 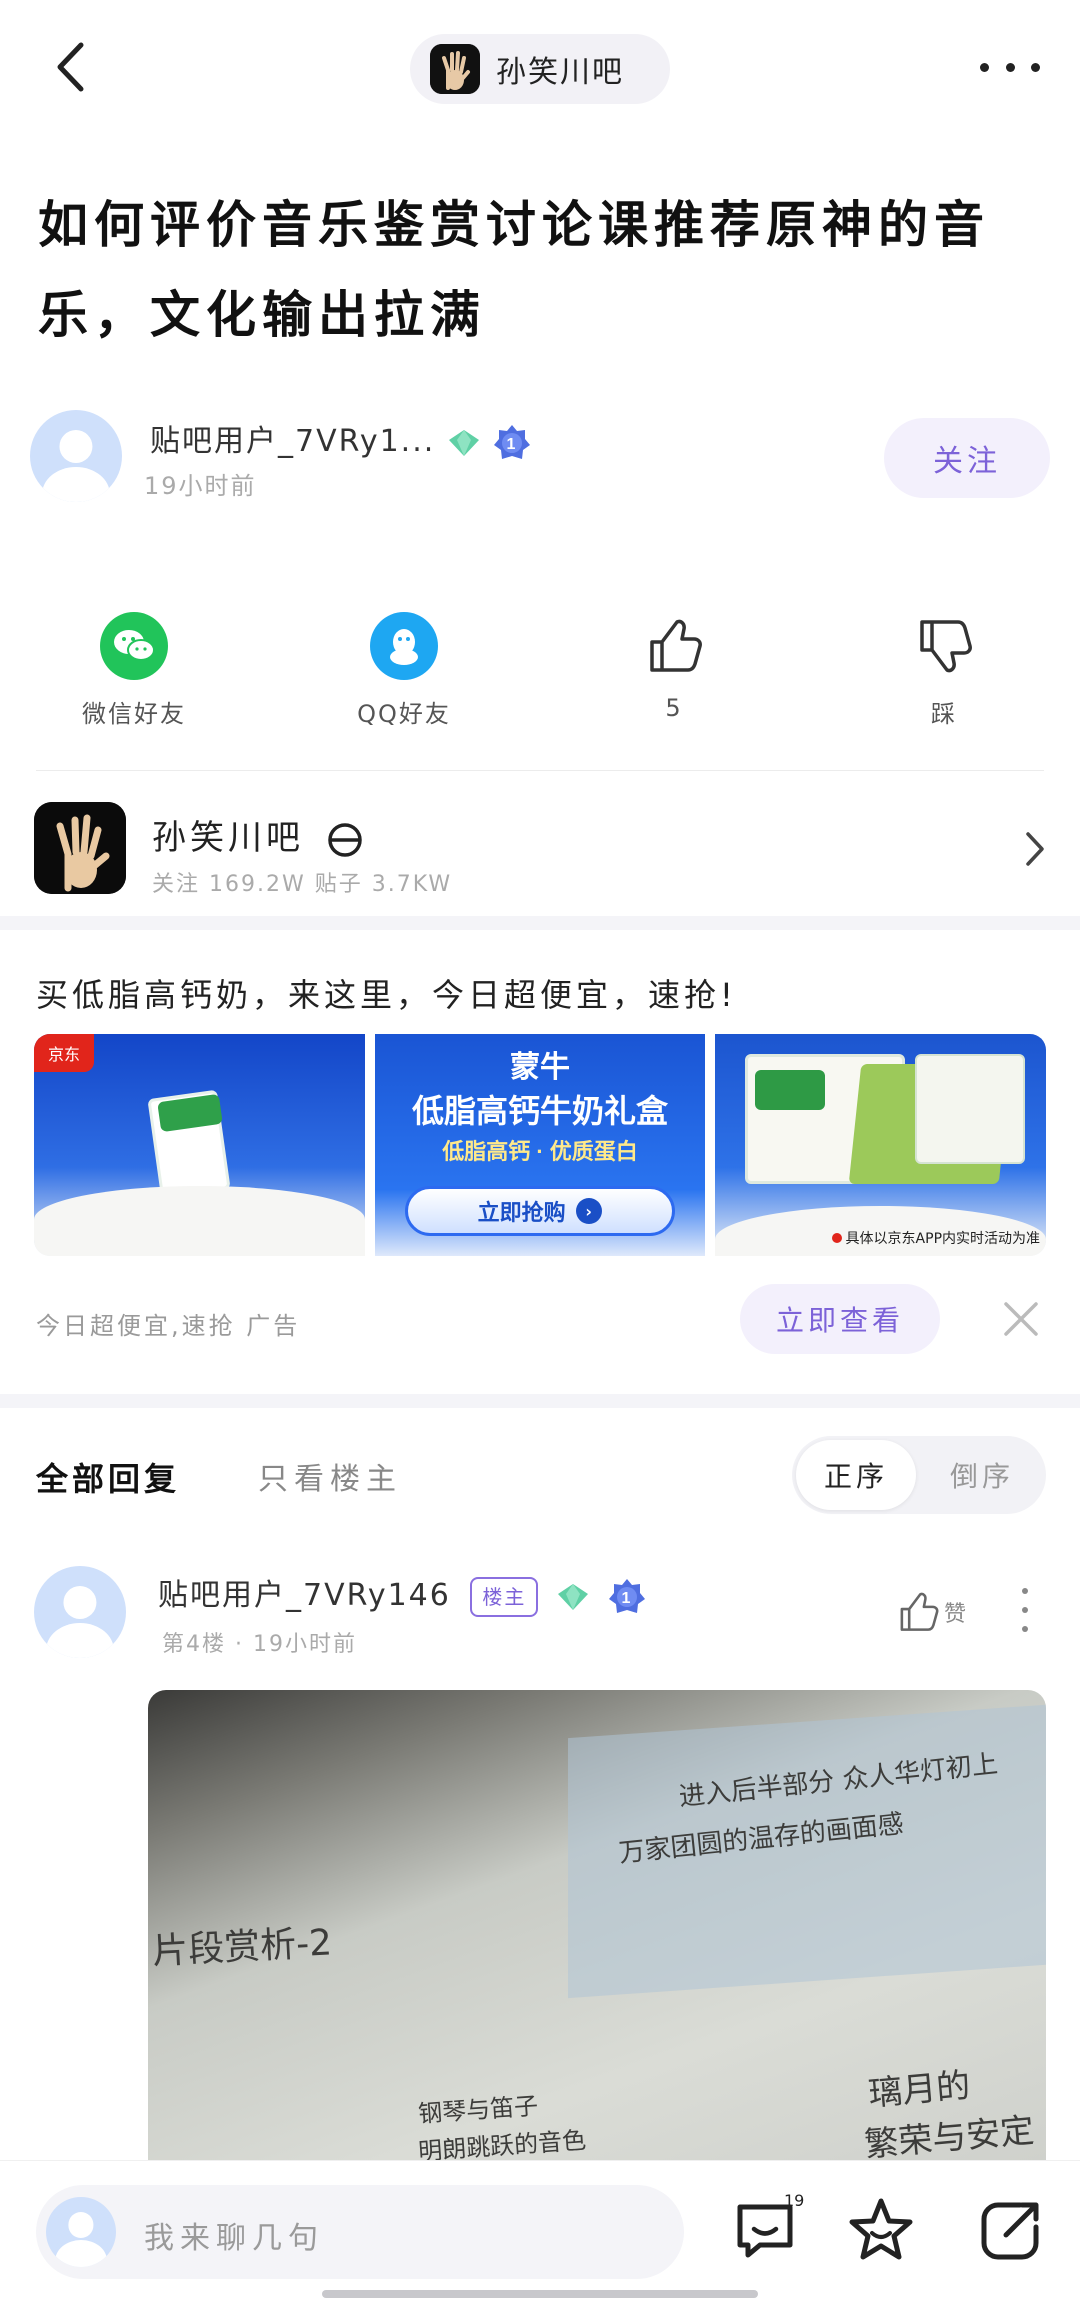 I want to click on close-ad-icon, so click(x=1021, y=1319).